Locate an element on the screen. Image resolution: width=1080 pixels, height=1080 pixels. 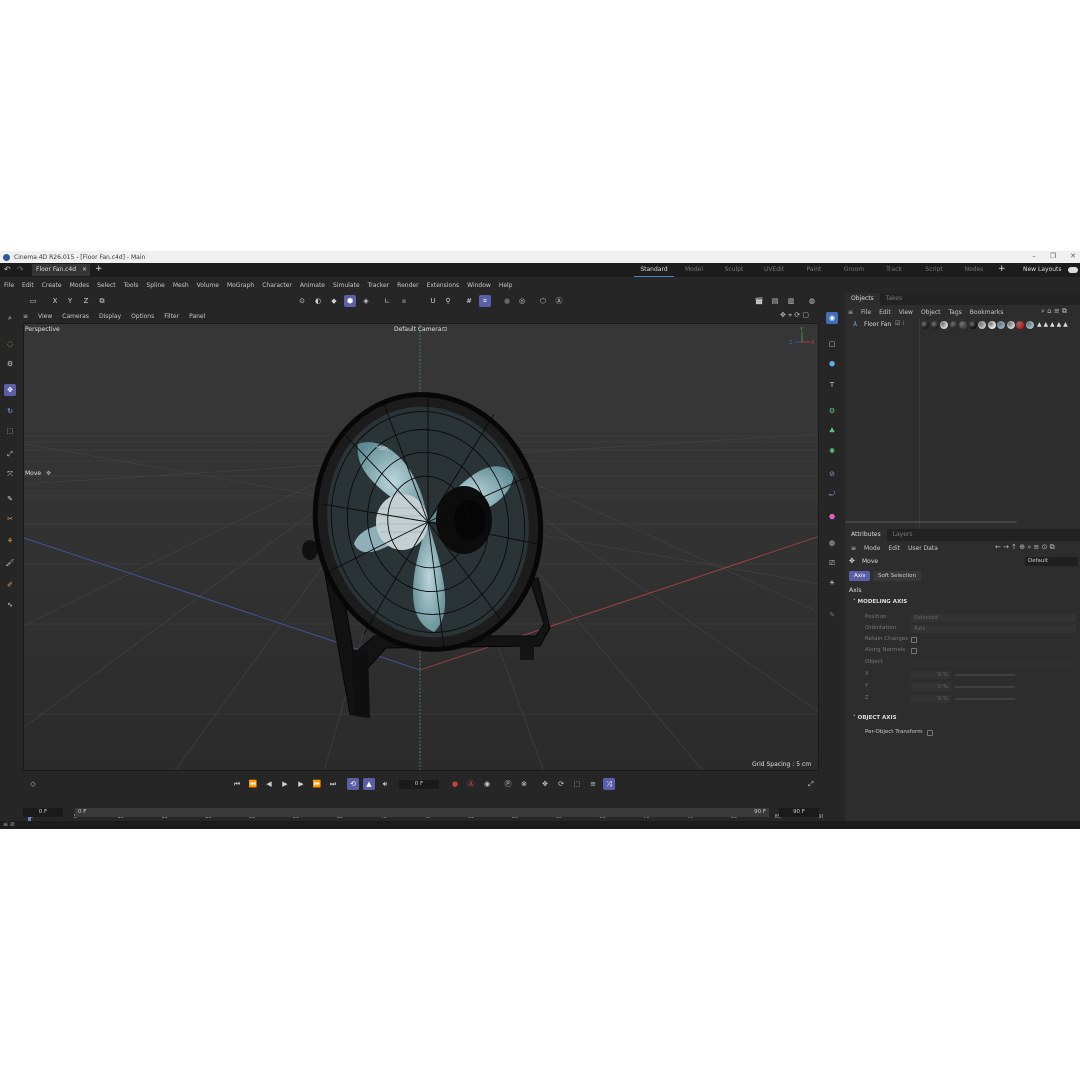
orientation-dropdown: Axis is located at coordinates (993, 629).